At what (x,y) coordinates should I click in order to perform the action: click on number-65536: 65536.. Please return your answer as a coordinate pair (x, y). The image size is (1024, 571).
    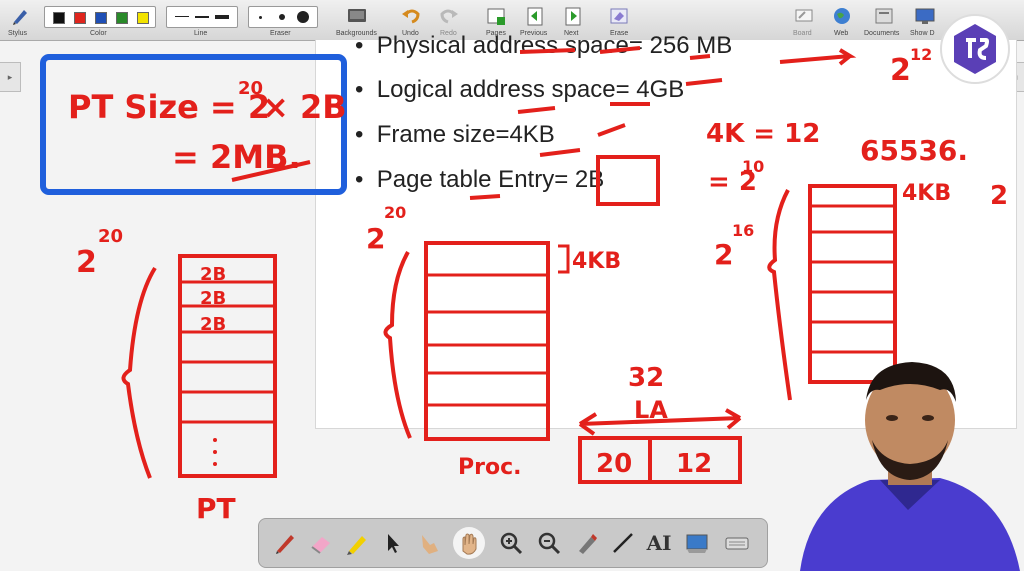
    Looking at the image, I should click on (914, 150).